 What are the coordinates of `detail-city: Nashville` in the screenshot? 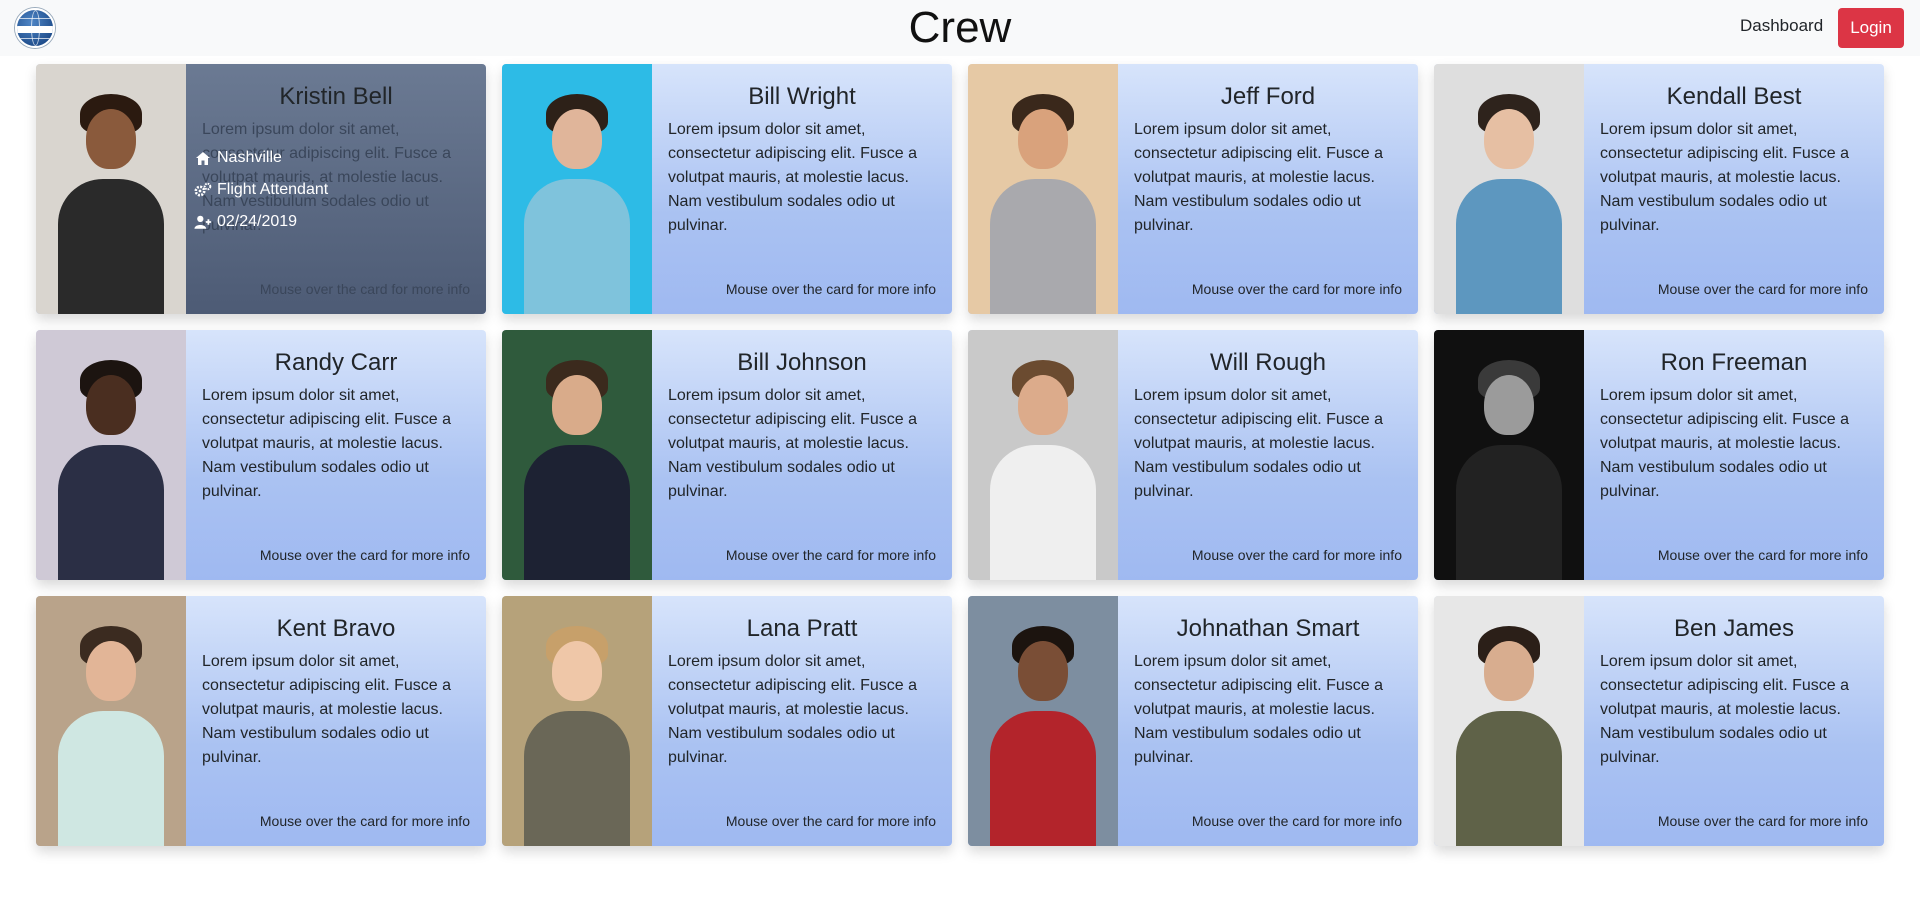 It's located at (261, 158).